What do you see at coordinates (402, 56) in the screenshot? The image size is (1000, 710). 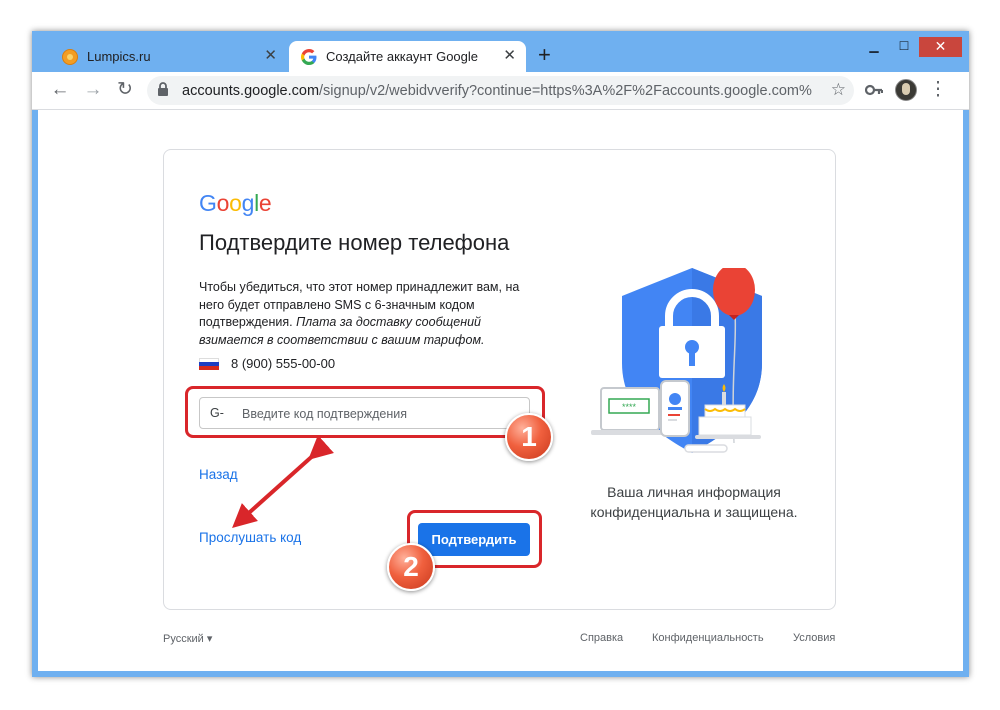 I see `tab-title: Создайте аккаунт Google` at bounding box center [402, 56].